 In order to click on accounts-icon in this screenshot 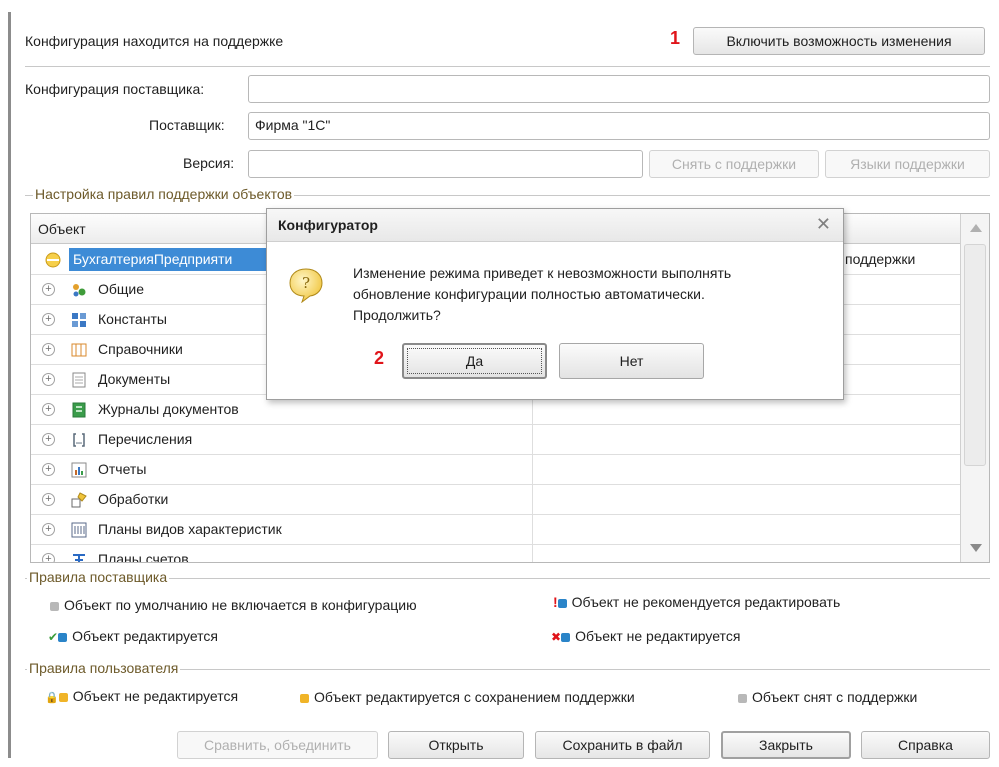, I will do `click(79, 558)`.